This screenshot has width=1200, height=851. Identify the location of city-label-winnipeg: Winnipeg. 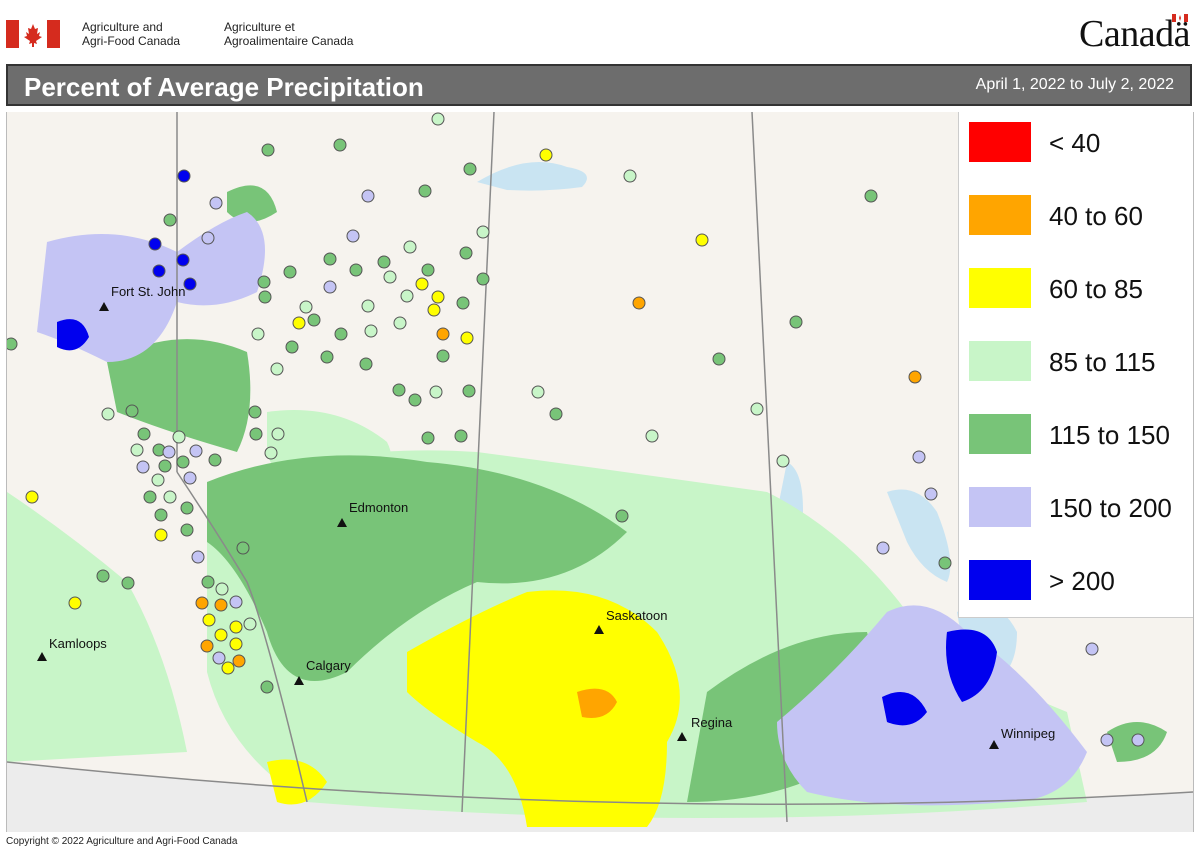
(1028, 733).